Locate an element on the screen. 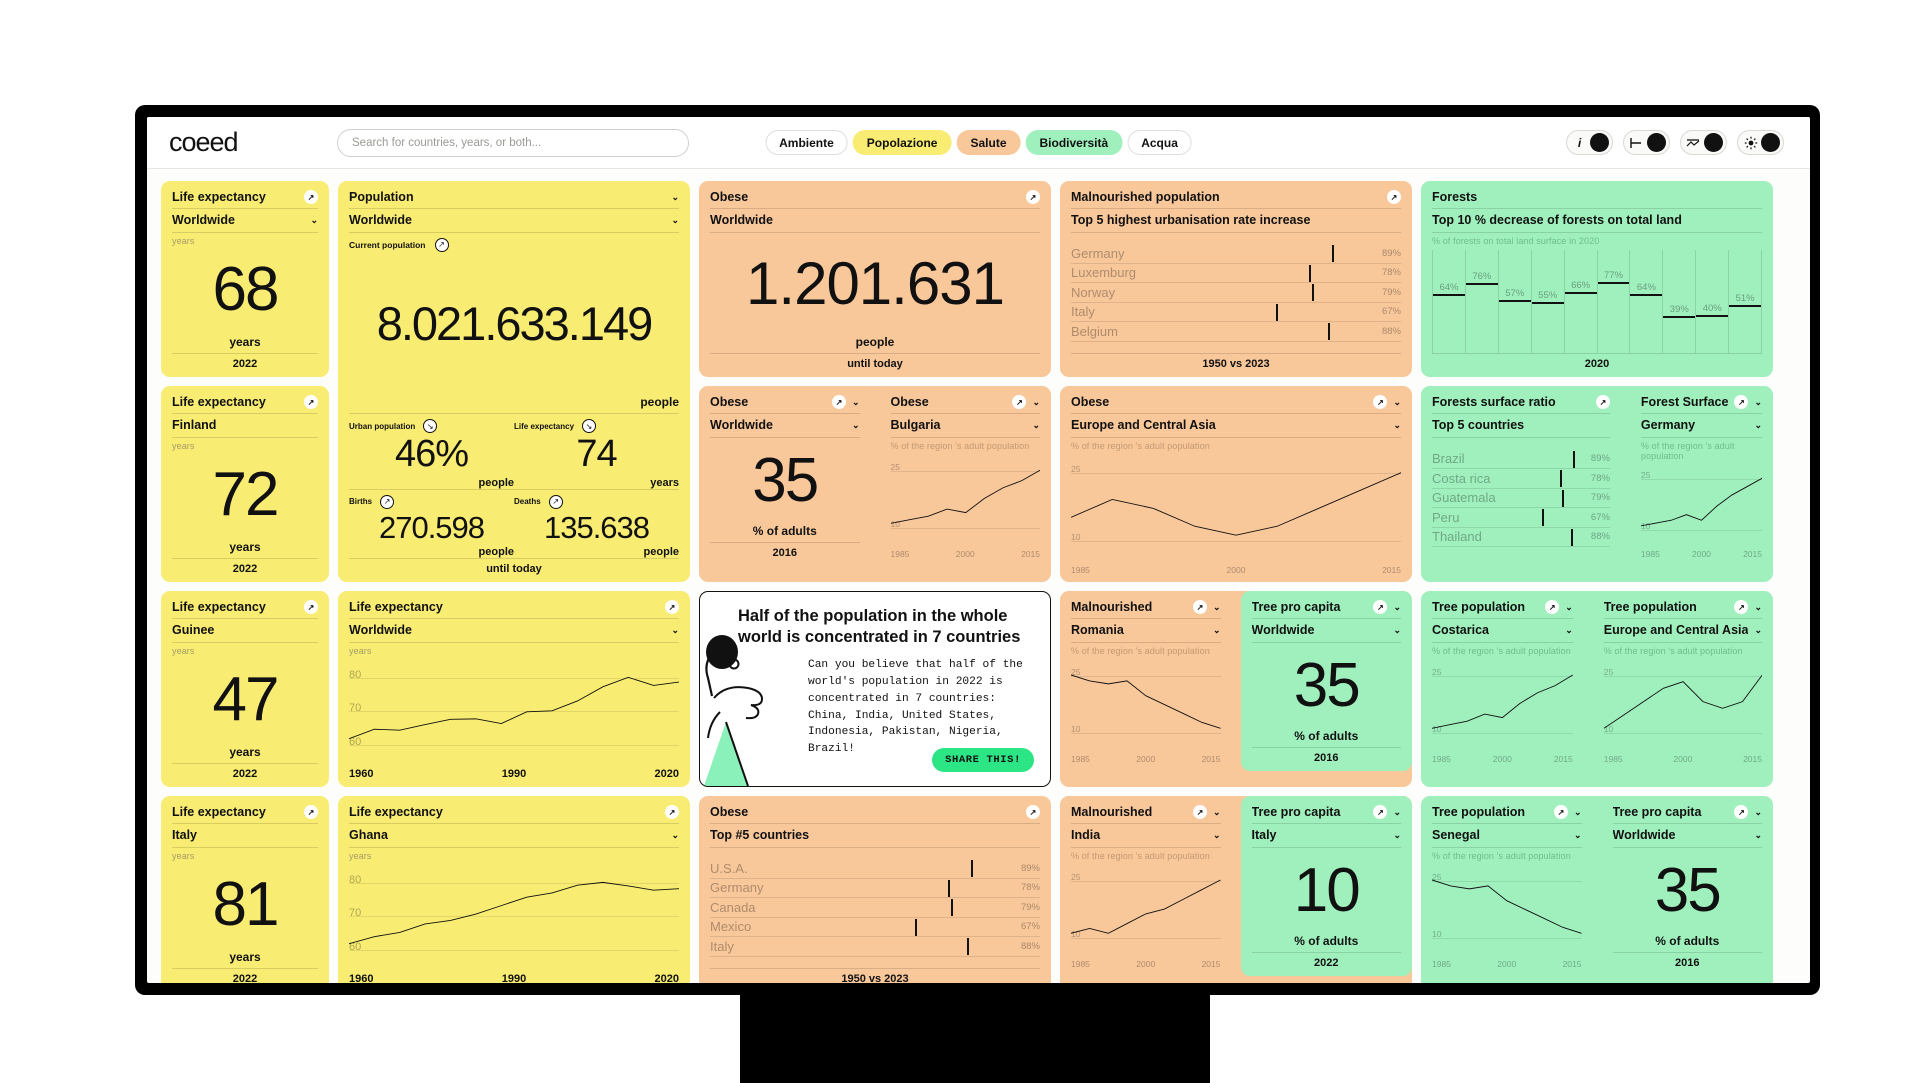  card-region-row: Finland is located at coordinates (245, 426).